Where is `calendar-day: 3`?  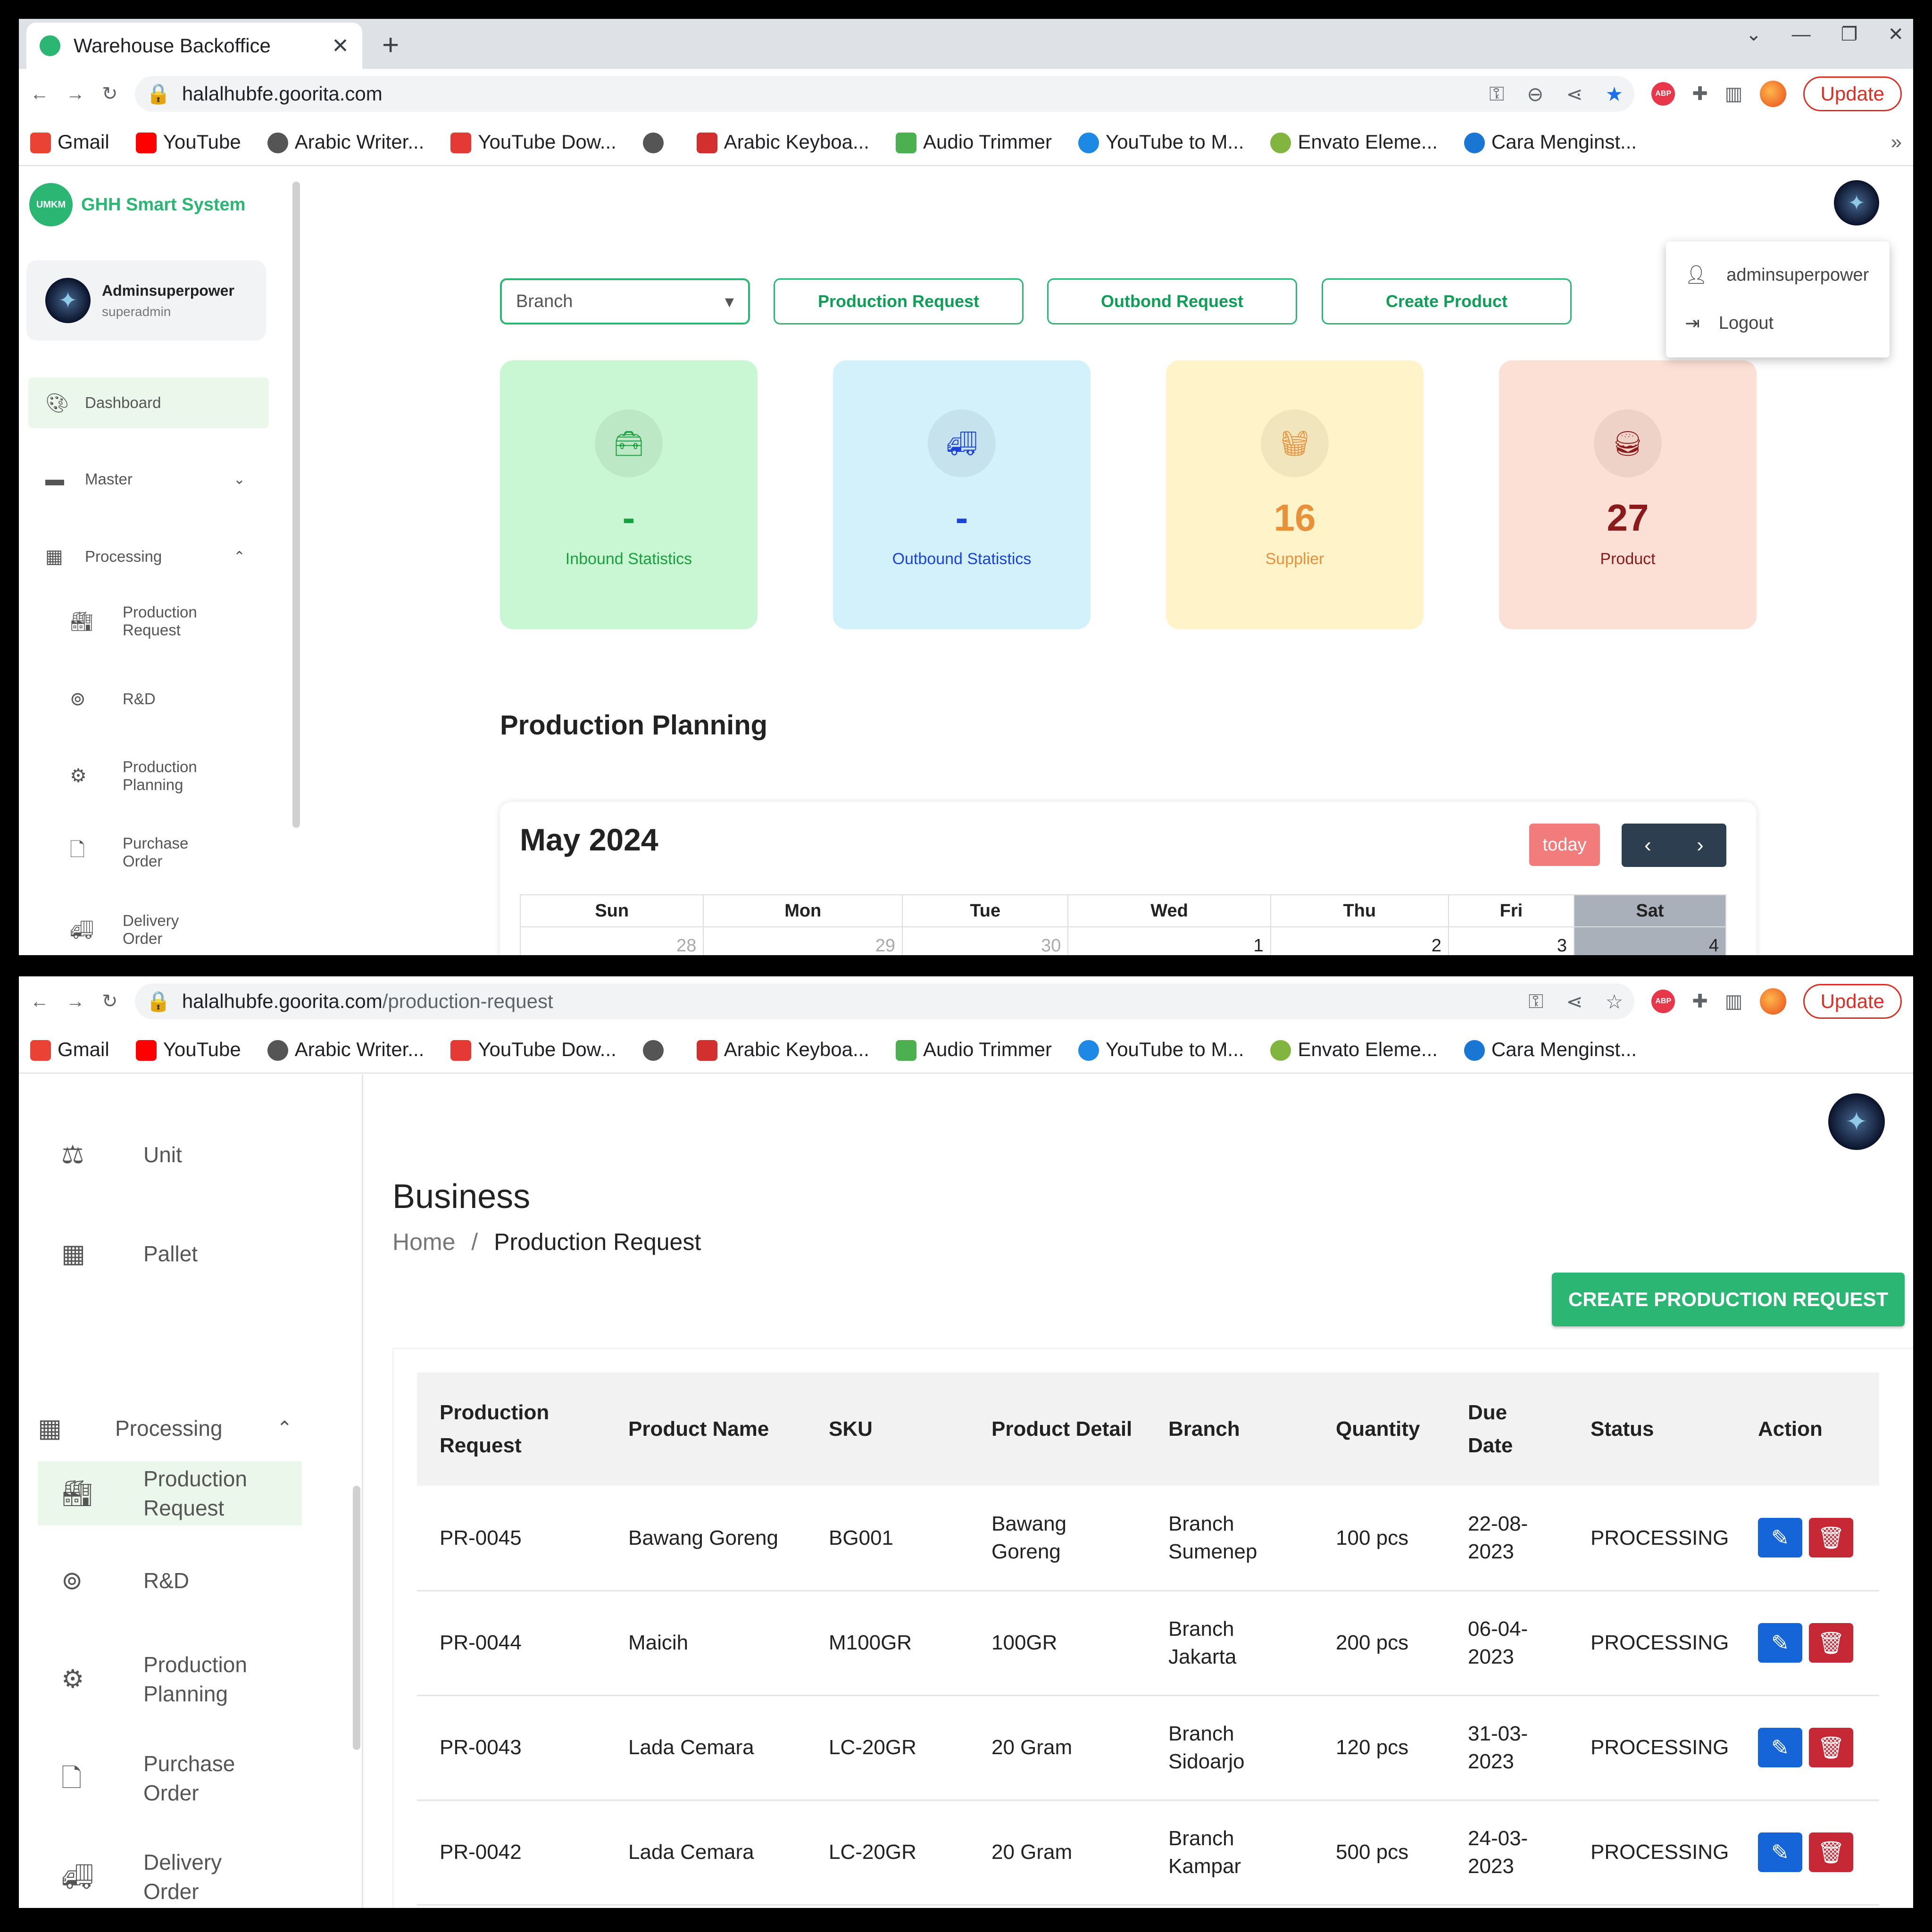 calendar-day: 3 is located at coordinates (1511, 941).